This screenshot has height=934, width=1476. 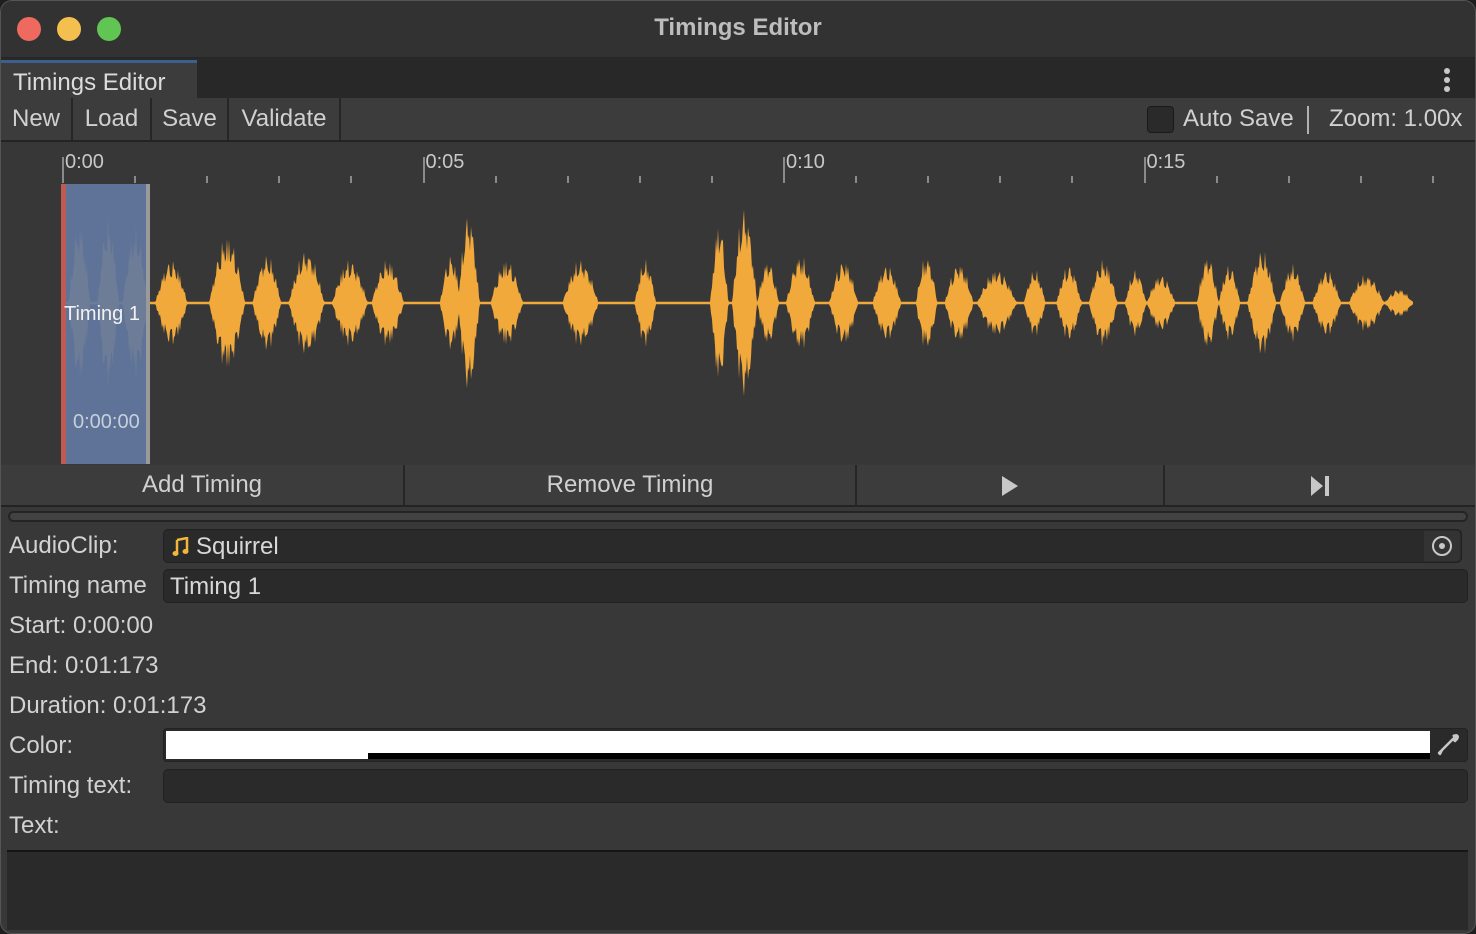 I want to click on tab-bar: Timings Editor, so click(x=738, y=78).